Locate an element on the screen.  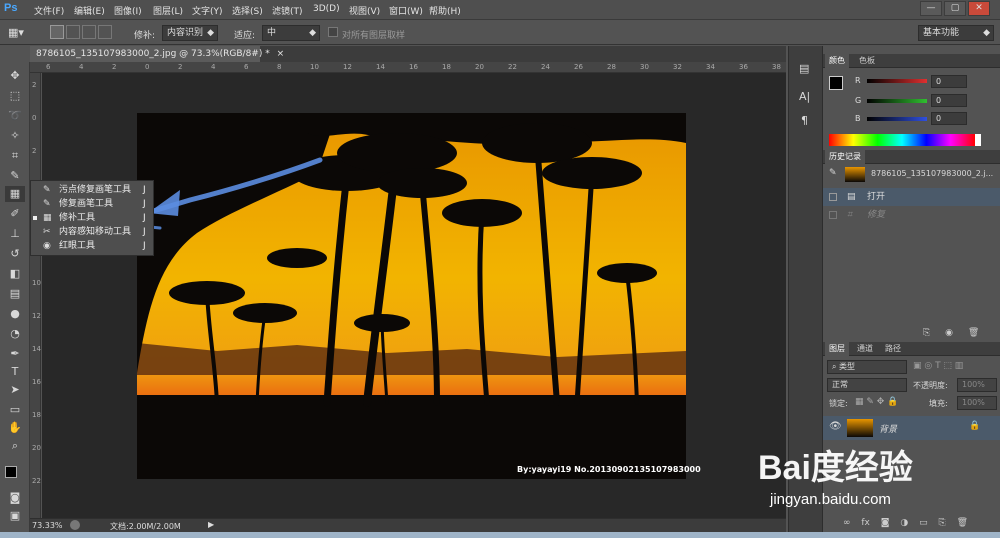
adjustment-icon: ◑ is located at coordinates (904, 523).